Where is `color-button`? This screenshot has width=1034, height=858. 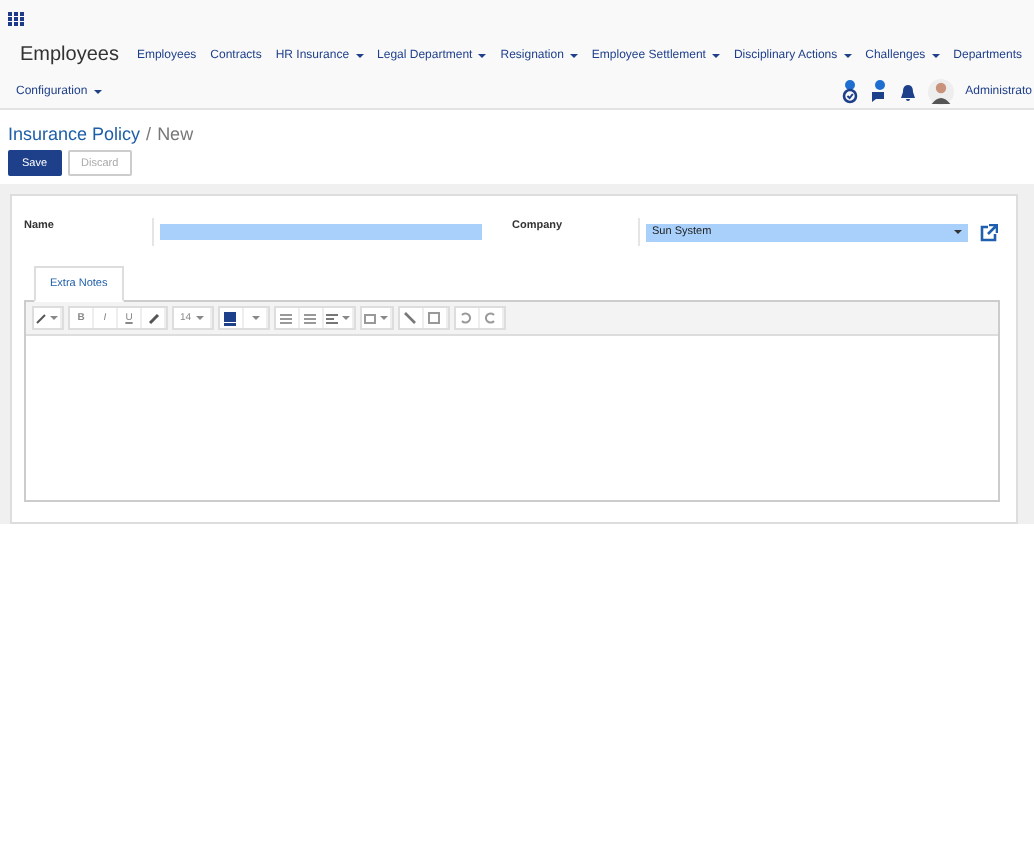
color-button is located at coordinates (231, 318).